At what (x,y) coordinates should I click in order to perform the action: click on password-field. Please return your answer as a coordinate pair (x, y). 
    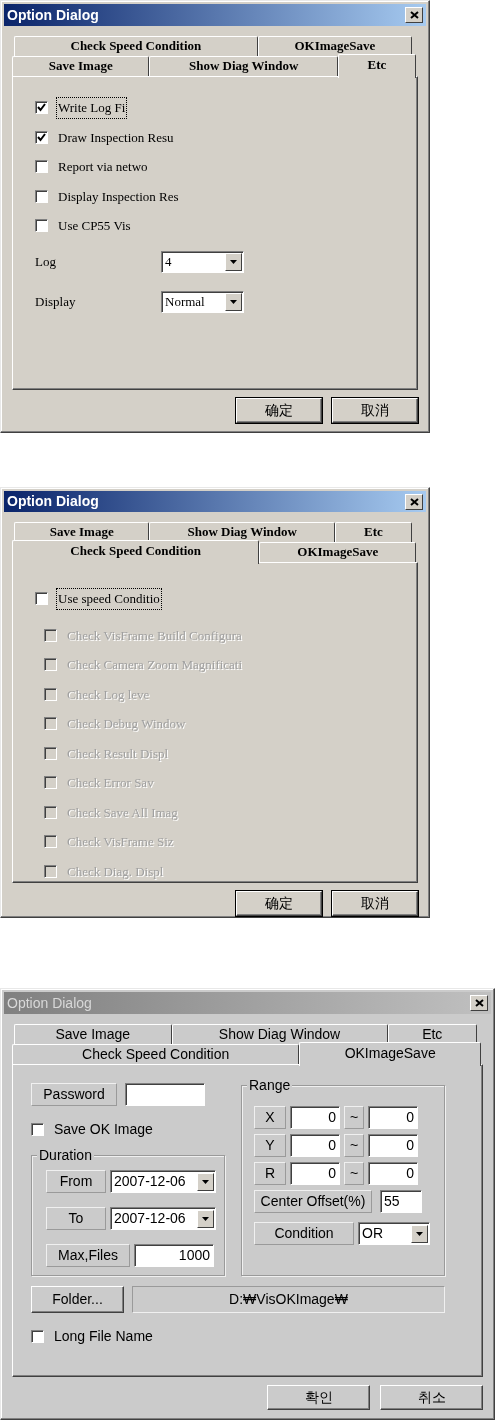
    Looking at the image, I should click on (165, 1094).